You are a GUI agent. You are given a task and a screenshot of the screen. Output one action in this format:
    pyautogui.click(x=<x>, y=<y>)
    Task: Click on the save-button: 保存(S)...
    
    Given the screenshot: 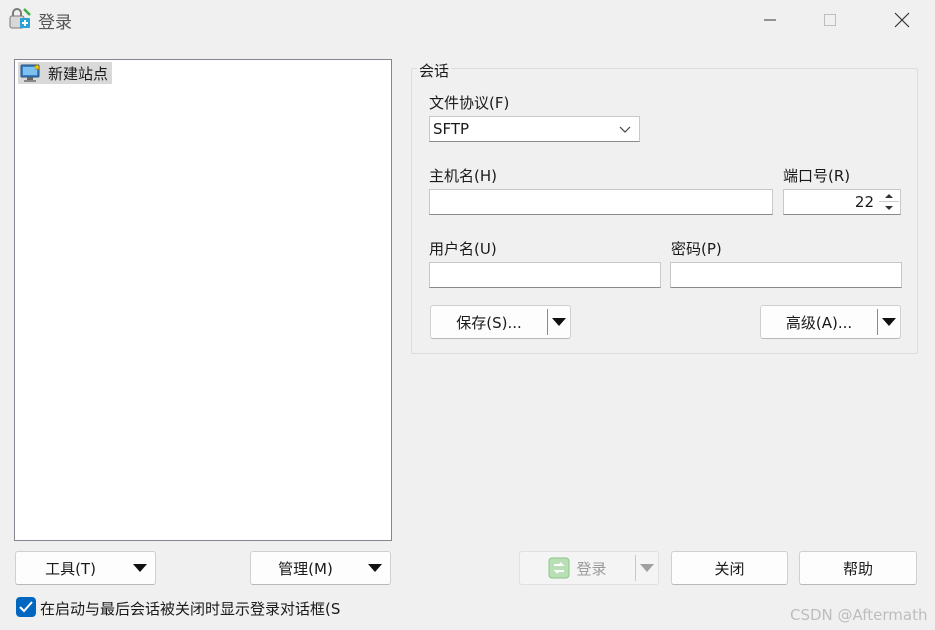 What is the action you would take?
    pyautogui.click(x=500, y=322)
    